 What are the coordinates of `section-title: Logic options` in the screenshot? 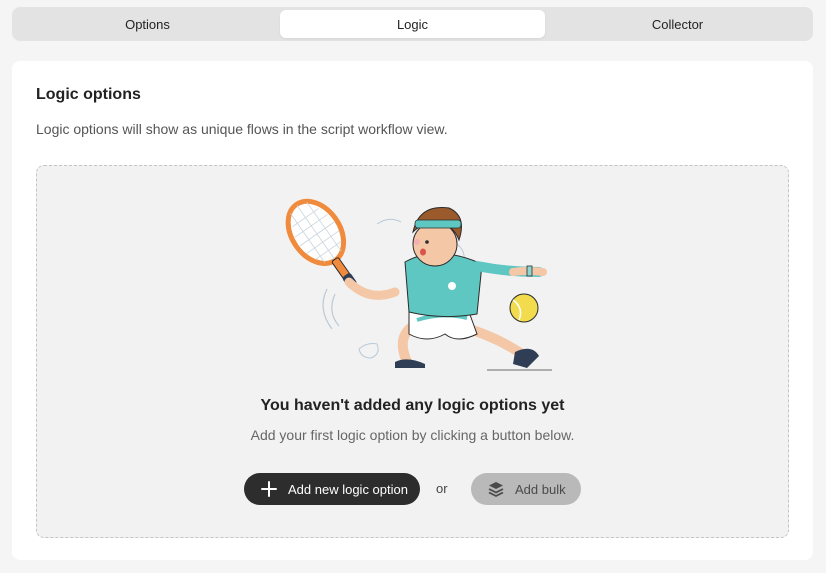 It's located at (88, 94).